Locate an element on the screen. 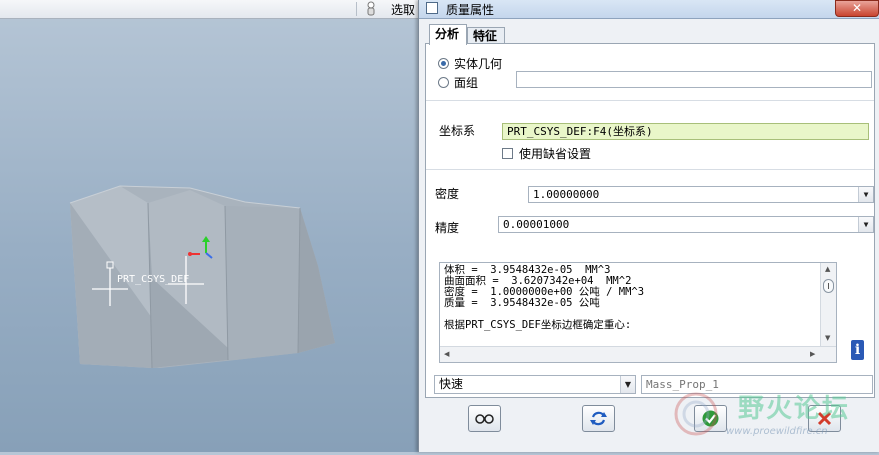 The height and width of the screenshot is (455, 879). density-value: 1.00000000 is located at coordinates (566, 194).